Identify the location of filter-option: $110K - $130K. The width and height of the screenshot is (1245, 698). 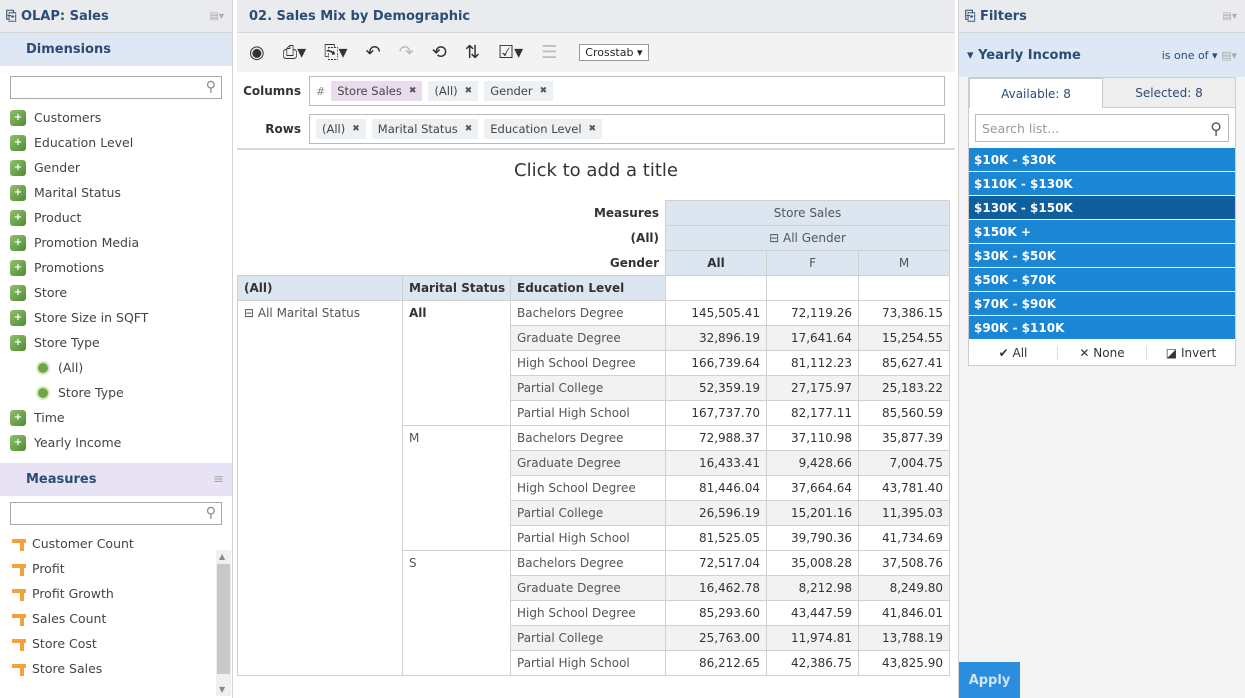
(1102, 184).